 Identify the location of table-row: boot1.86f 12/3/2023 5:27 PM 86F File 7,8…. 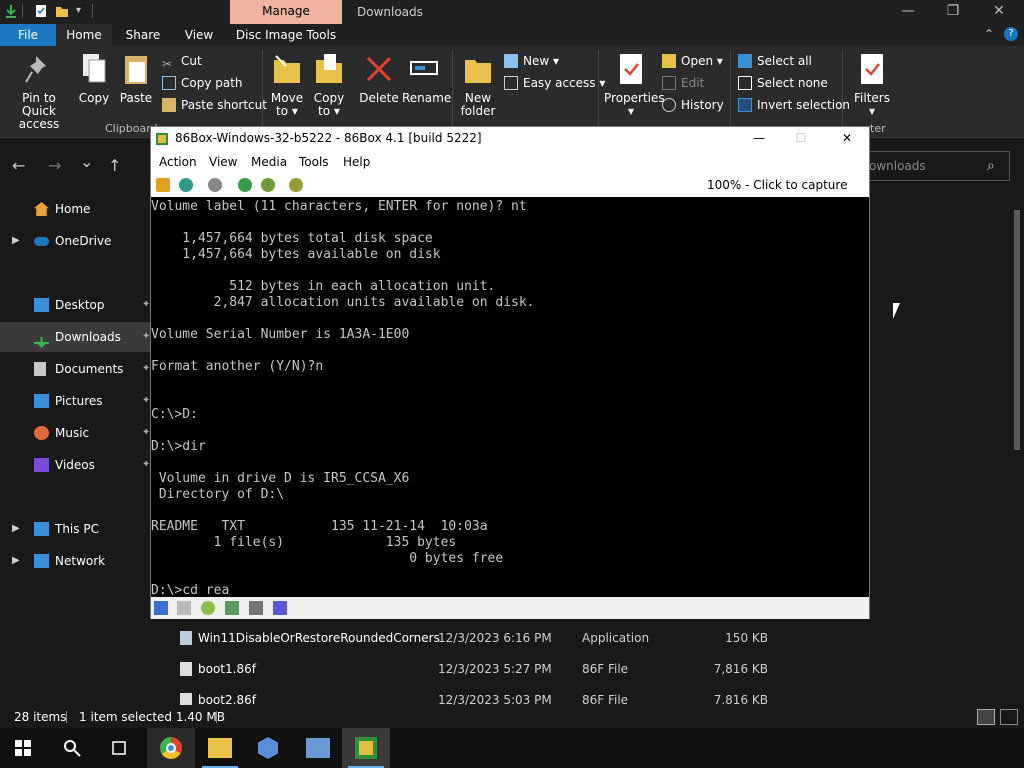
(470, 669).